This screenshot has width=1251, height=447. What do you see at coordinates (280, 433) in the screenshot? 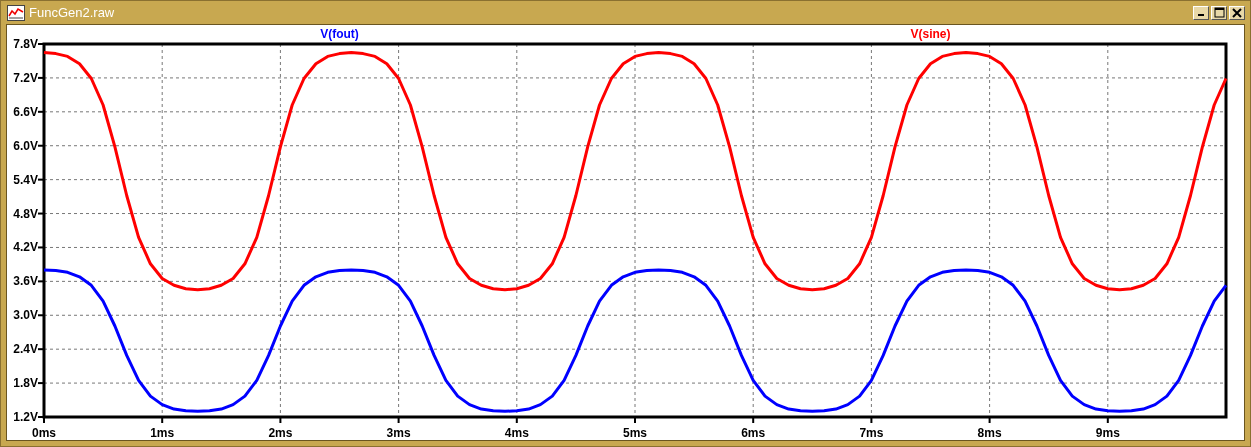
I see `x-tick-label: 2ms` at bounding box center [280, 433].